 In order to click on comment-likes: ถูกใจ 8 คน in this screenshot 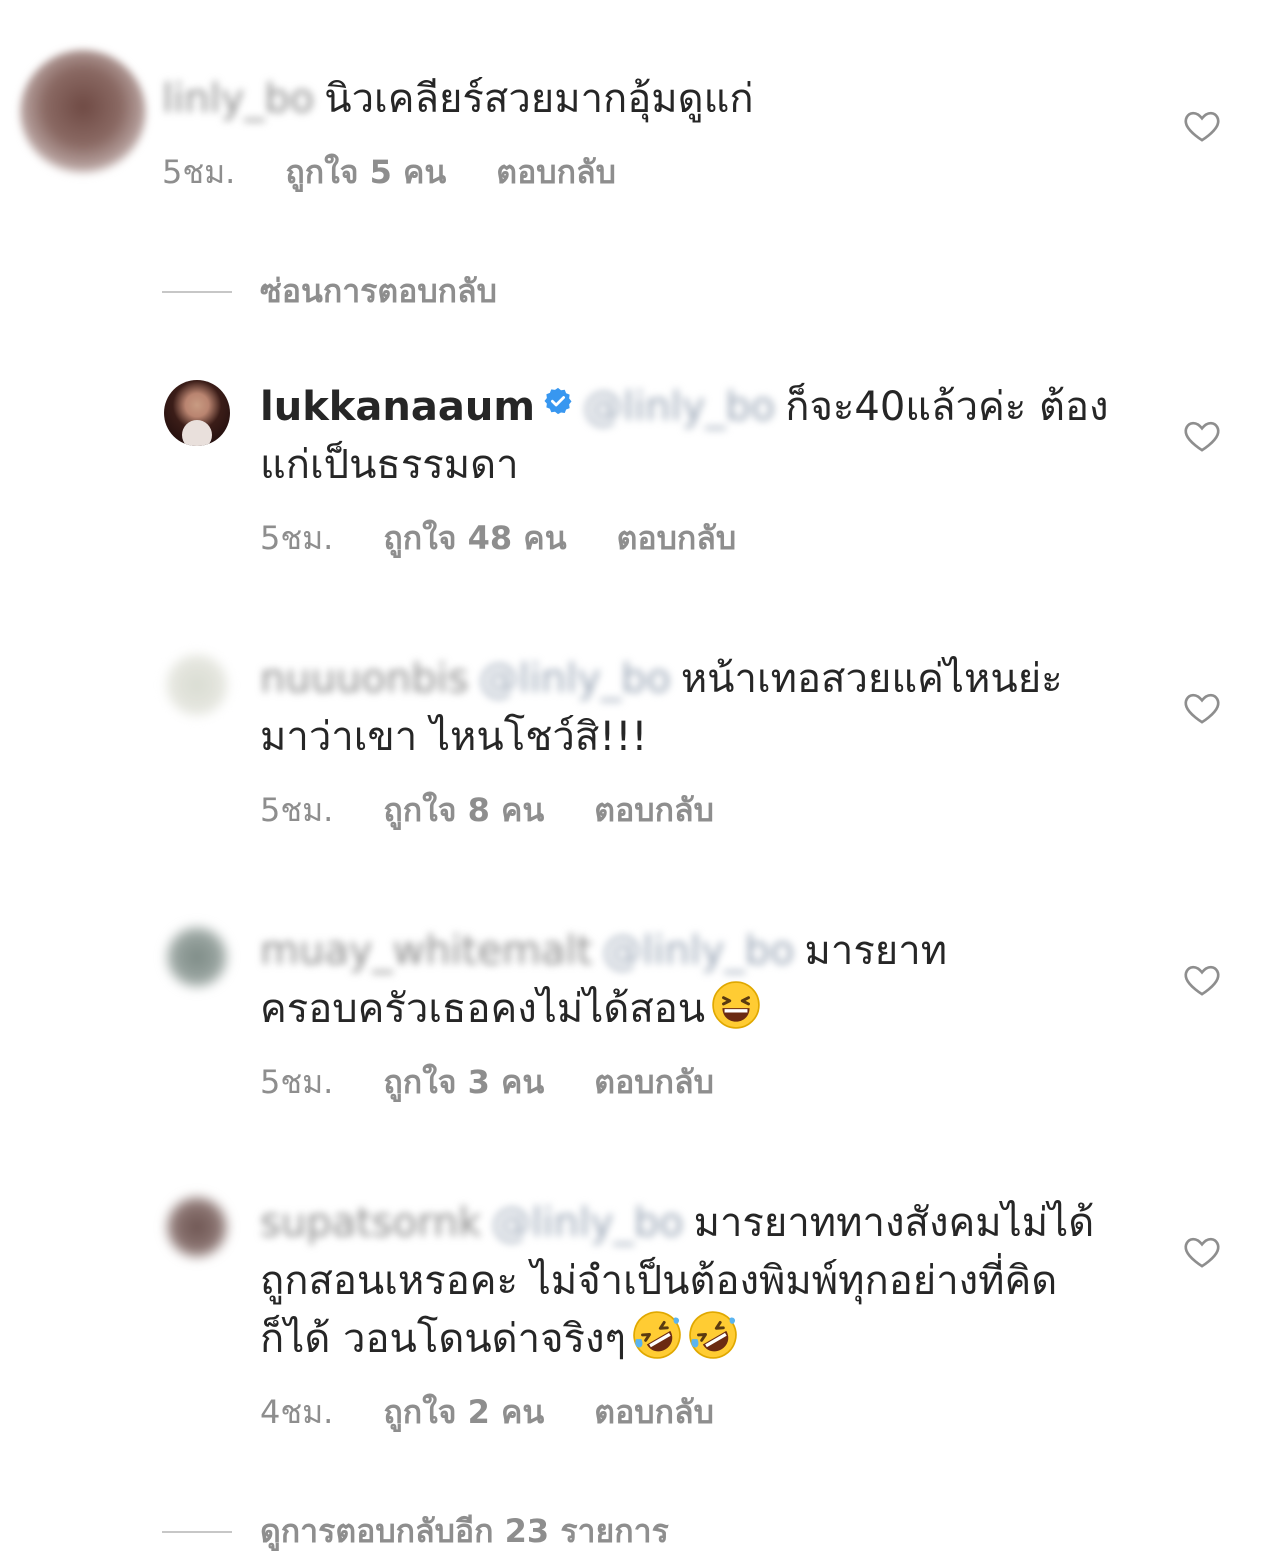, I will do `click(463, 810)`.